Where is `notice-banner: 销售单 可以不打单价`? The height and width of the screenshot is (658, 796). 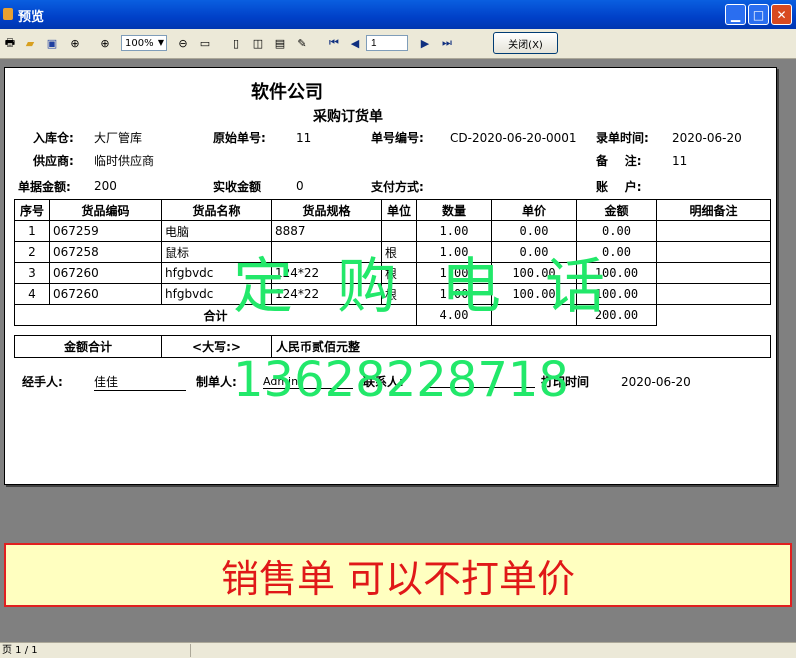
notice-banner: 销售单 可以不打单价 is located at coordinates (398, 575).